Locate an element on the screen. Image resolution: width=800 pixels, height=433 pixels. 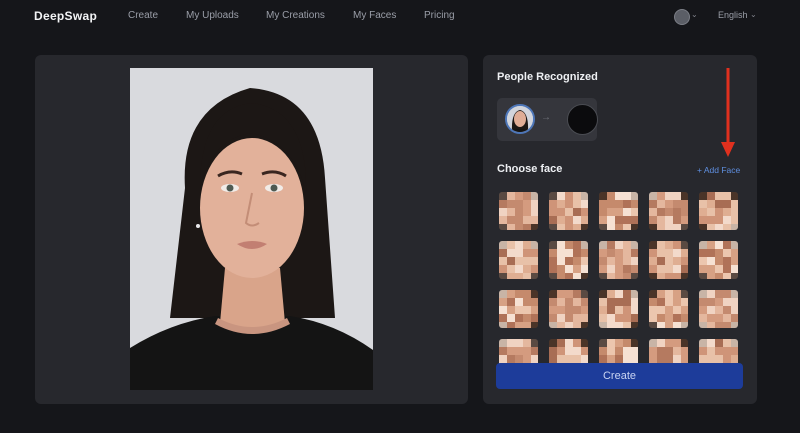
recognized-face-pair: → is located at coordinates (547, 119).